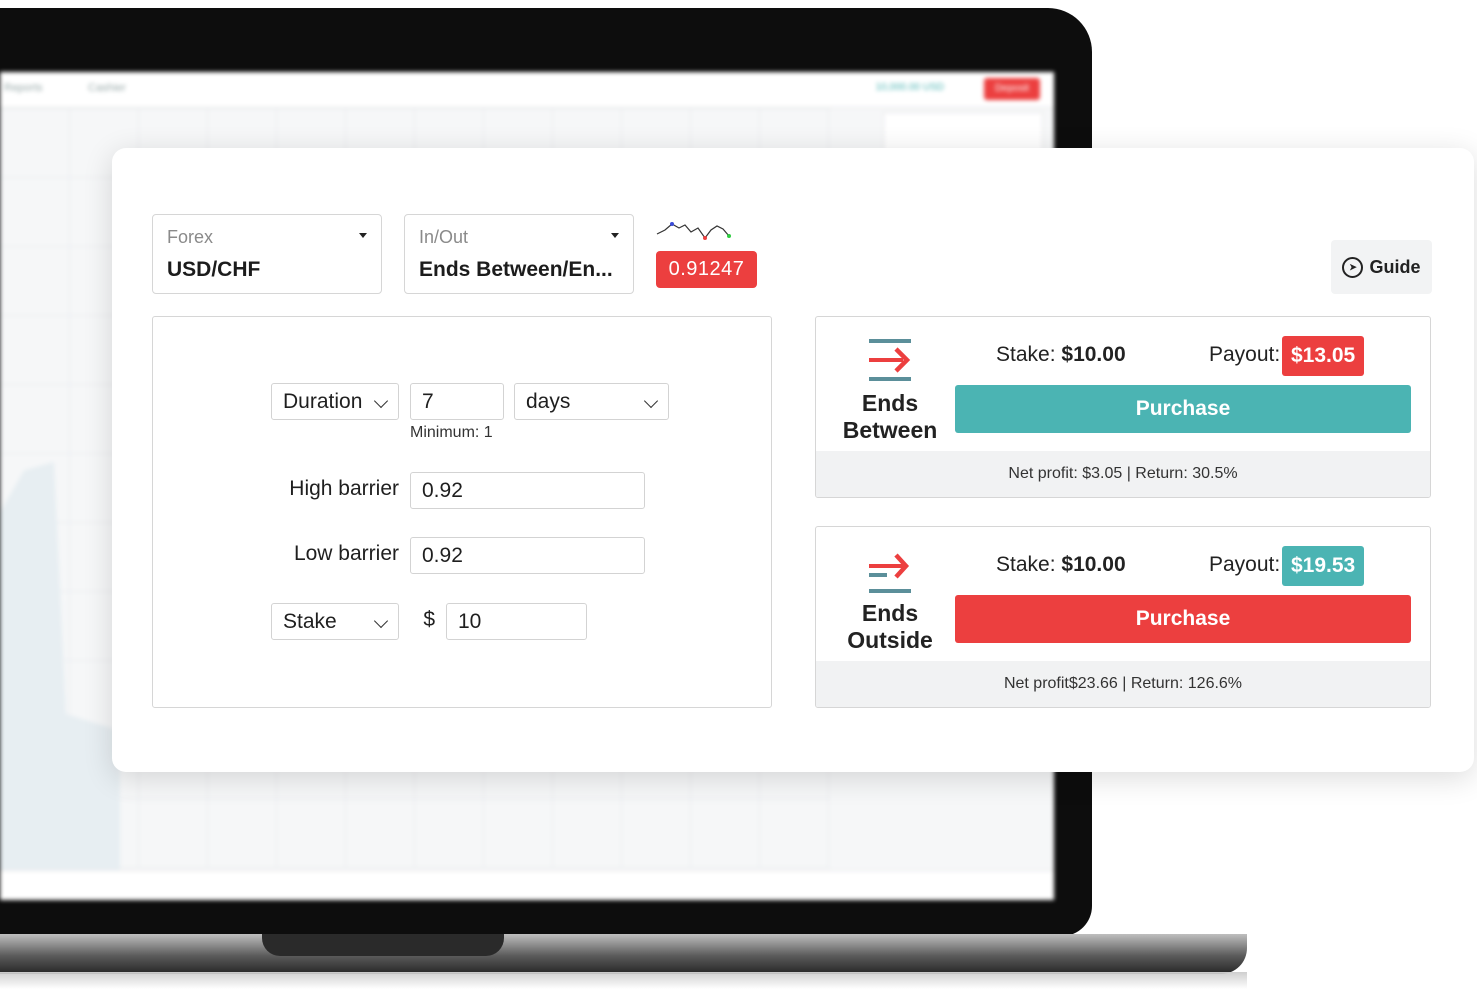 This screenshot has height=989, width=1477. Describe the element at coordinates (1353, 267) in the screenshot. I see `compass-icon: ➤` at that location.